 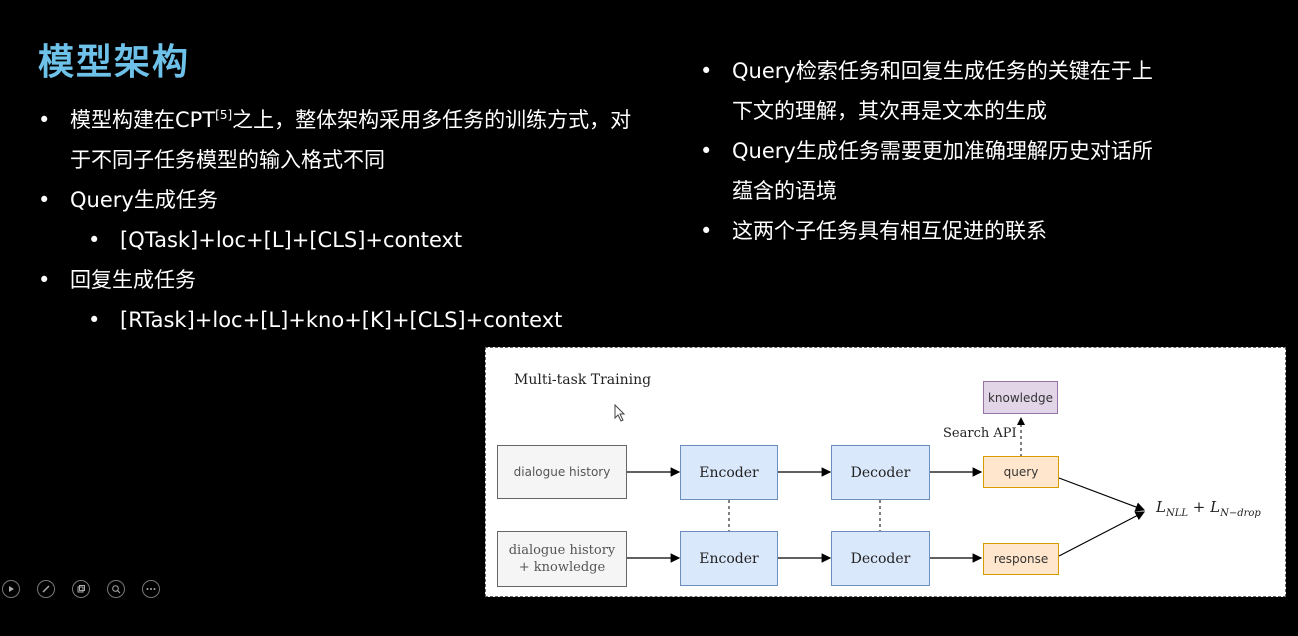 I want to click on decoder-bottom-box: Decoder, so click(x=880, y=558).